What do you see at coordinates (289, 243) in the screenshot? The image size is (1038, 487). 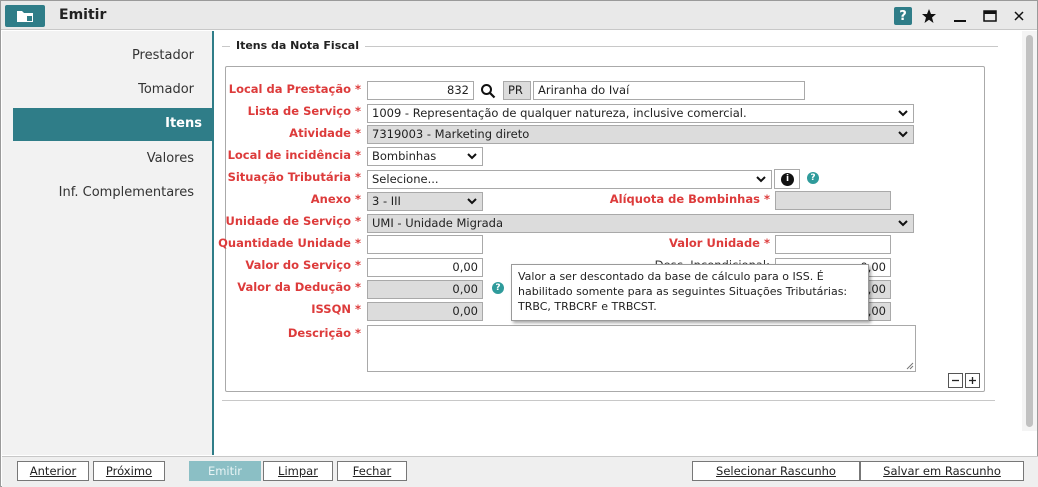 I see `quantidade-unidade-label: Quantidade Unidade *` at bounding box center [289, 243].